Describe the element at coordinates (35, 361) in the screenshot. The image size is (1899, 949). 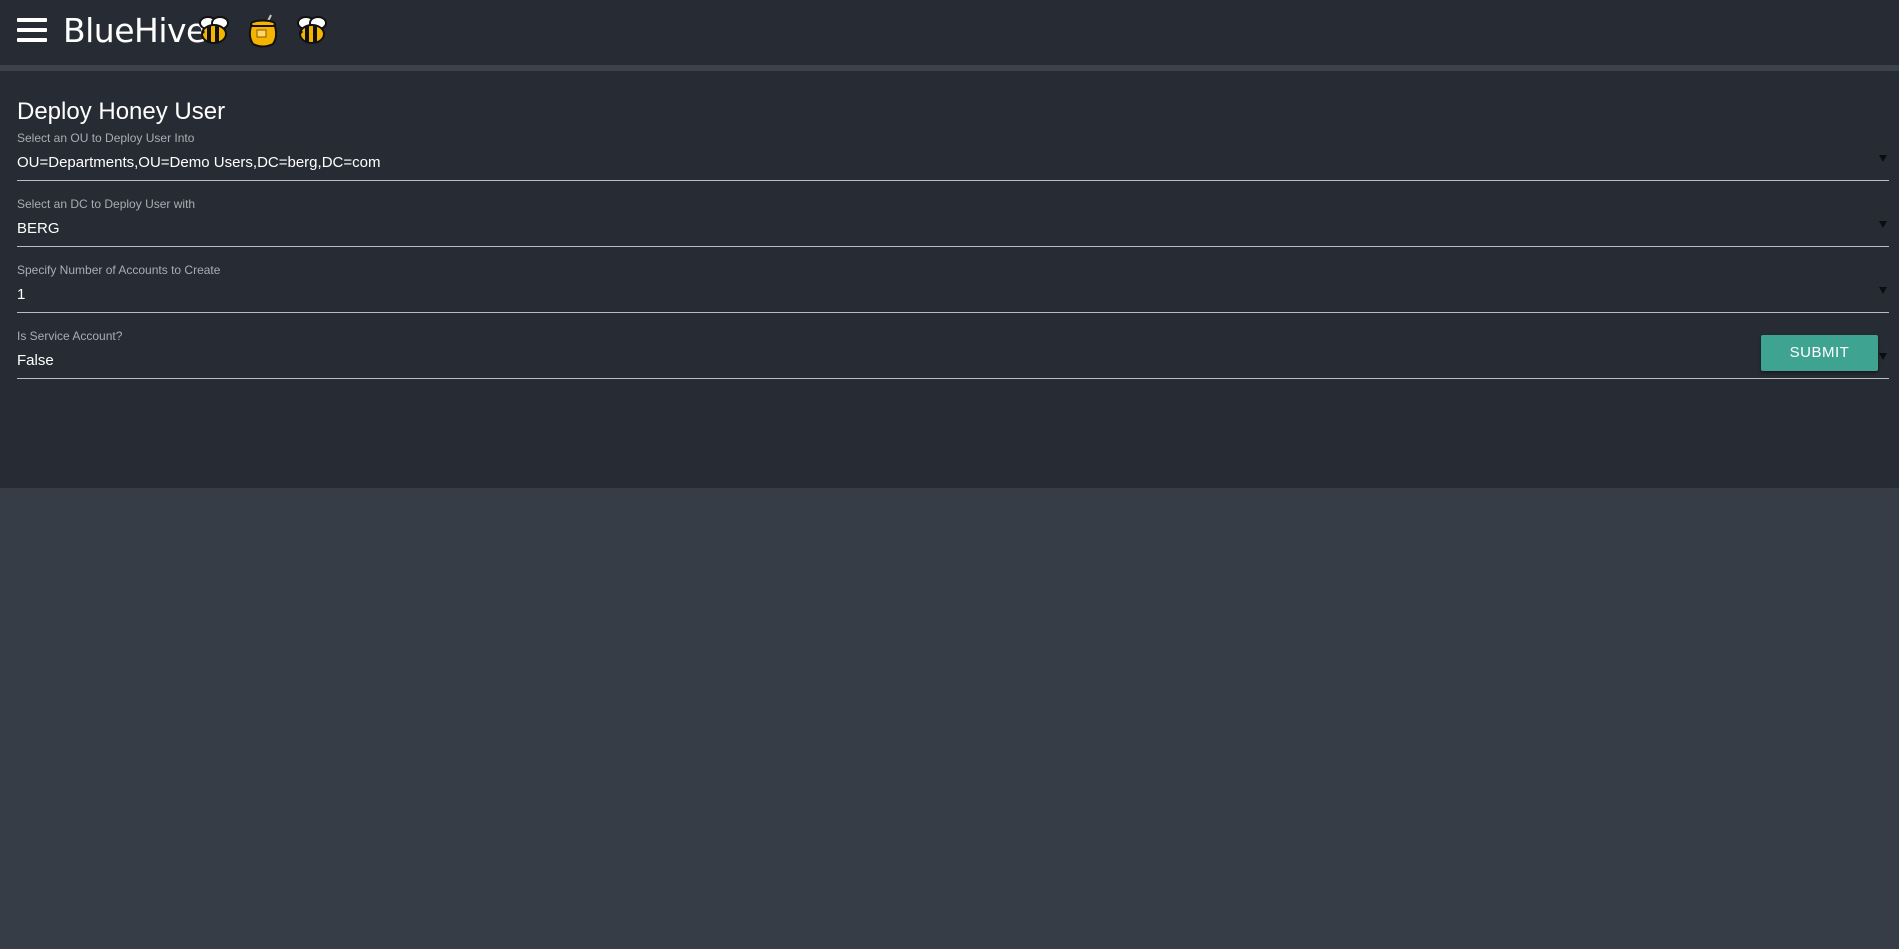
I see `service-account-value: False` at that location.